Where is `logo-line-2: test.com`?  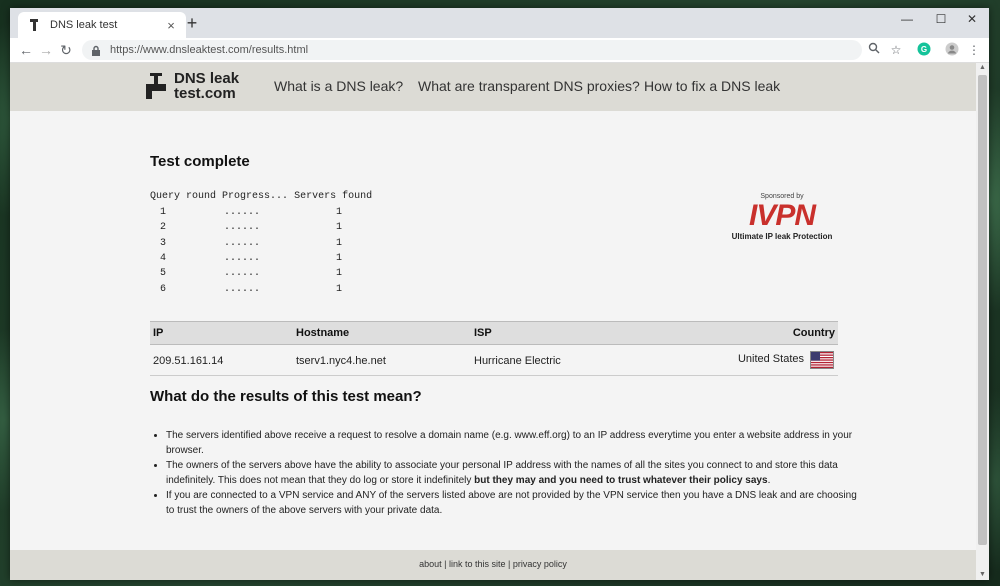
logo-line-2: test.com is located at coordinates (205, 93).